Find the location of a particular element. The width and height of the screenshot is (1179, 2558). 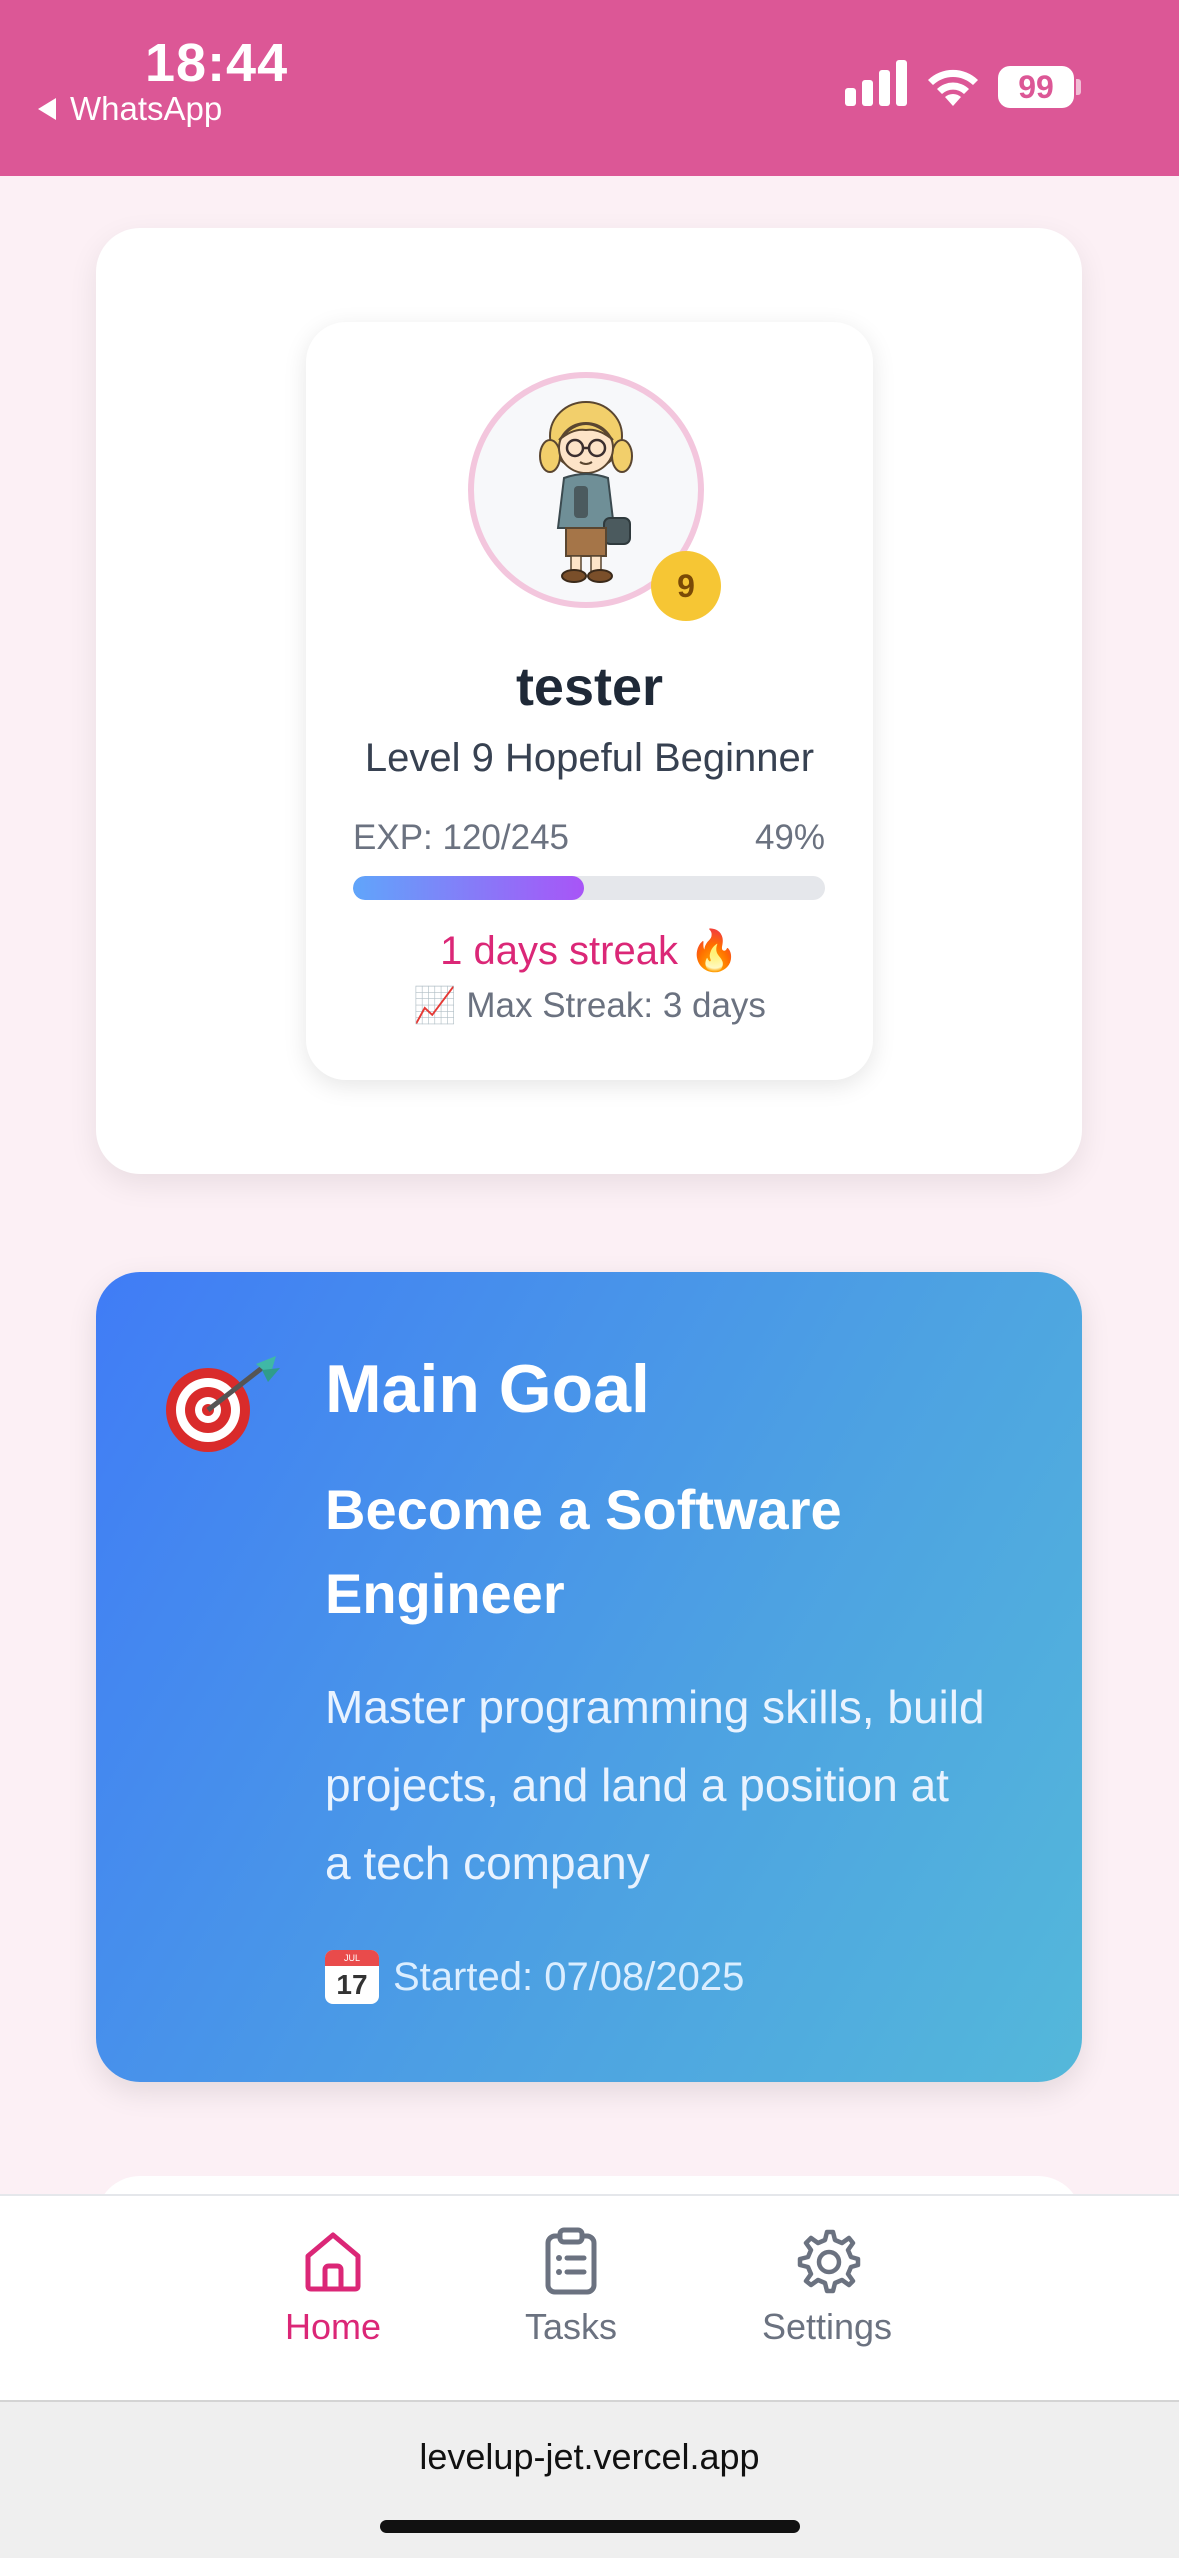

exp-label: EXP: 120/245 is located at coordinates (461, 837).